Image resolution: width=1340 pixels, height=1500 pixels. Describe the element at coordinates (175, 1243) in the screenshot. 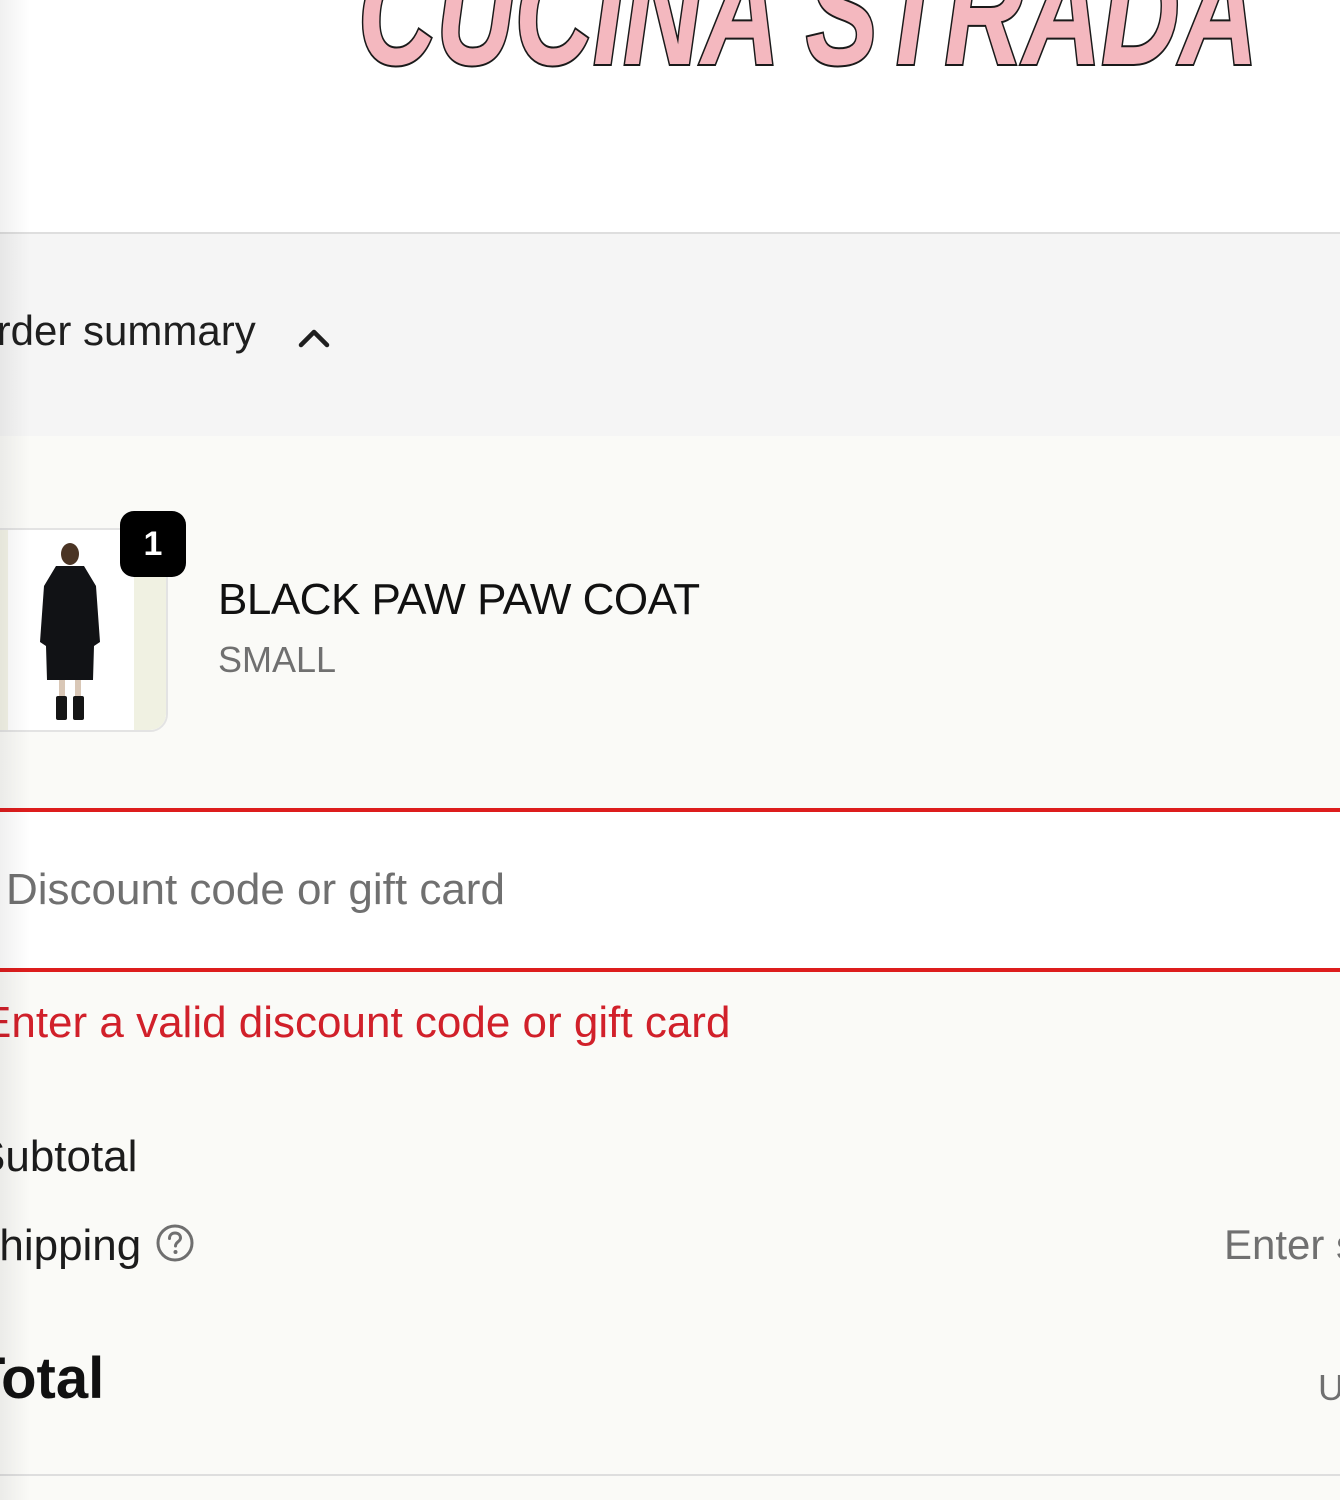

I see `question-circle-icon` at that location.